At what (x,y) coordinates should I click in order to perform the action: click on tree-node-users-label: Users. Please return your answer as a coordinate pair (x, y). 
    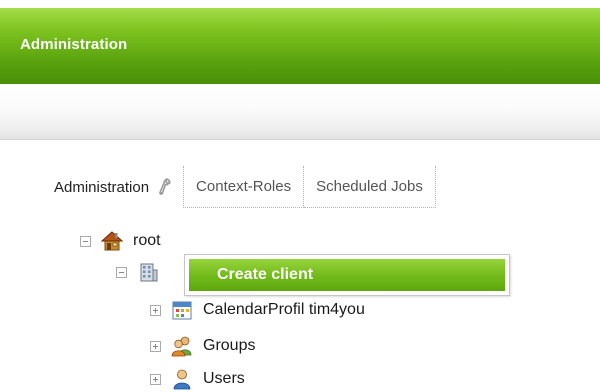
    Looking at the image, I should click on (224, 378).